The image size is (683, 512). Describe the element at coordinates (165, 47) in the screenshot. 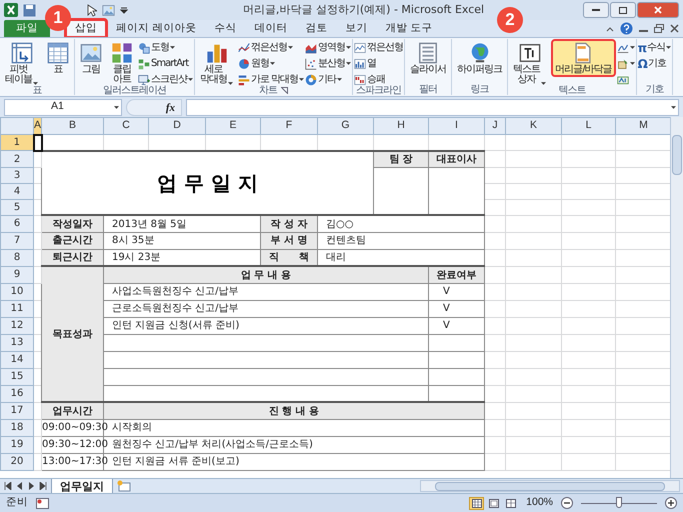

I see `ribbon-button: 도형` at that location.